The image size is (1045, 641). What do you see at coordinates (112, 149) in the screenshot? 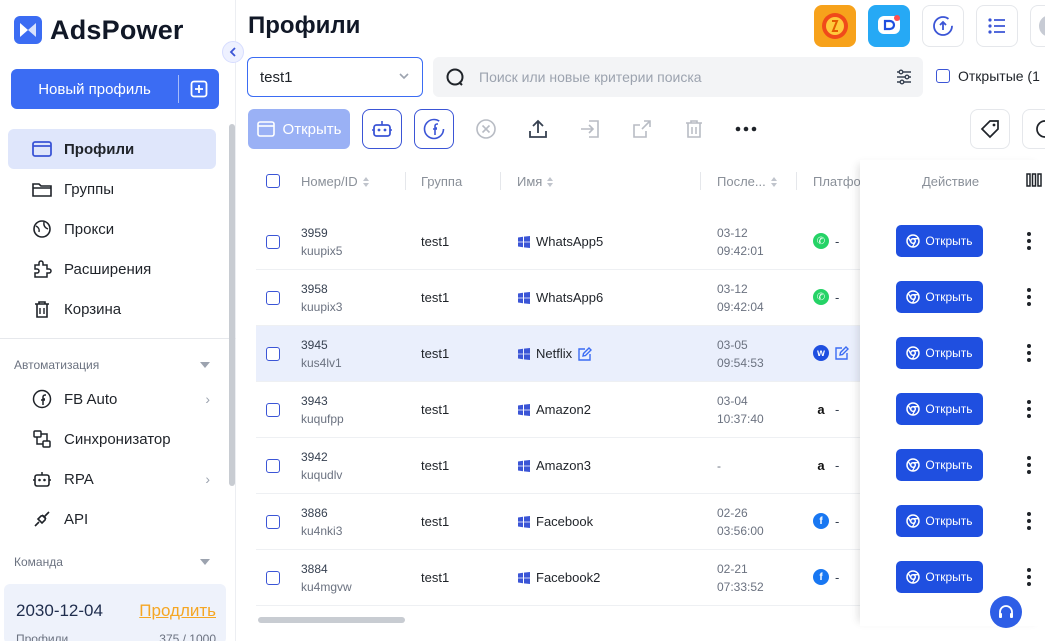
I see `sidebar-item-profiles: Профили` at bounding box center [112, 149].